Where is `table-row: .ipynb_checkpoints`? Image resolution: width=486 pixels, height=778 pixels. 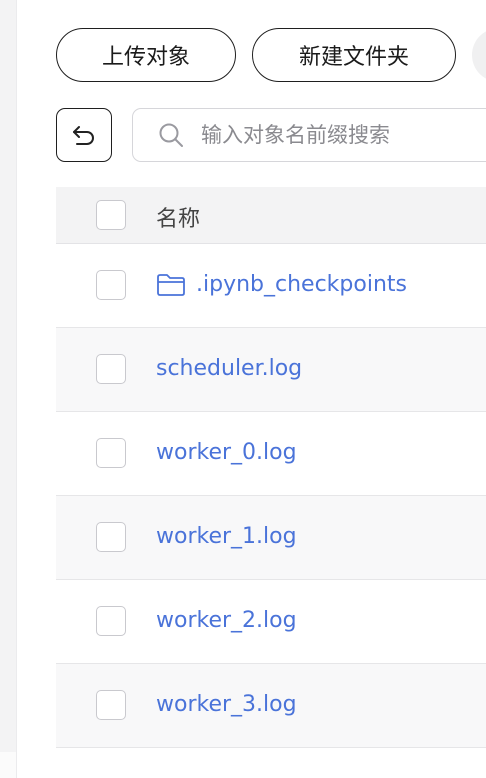 table-row: .ipynb_checkpoints is located at coordinates (271, 286).